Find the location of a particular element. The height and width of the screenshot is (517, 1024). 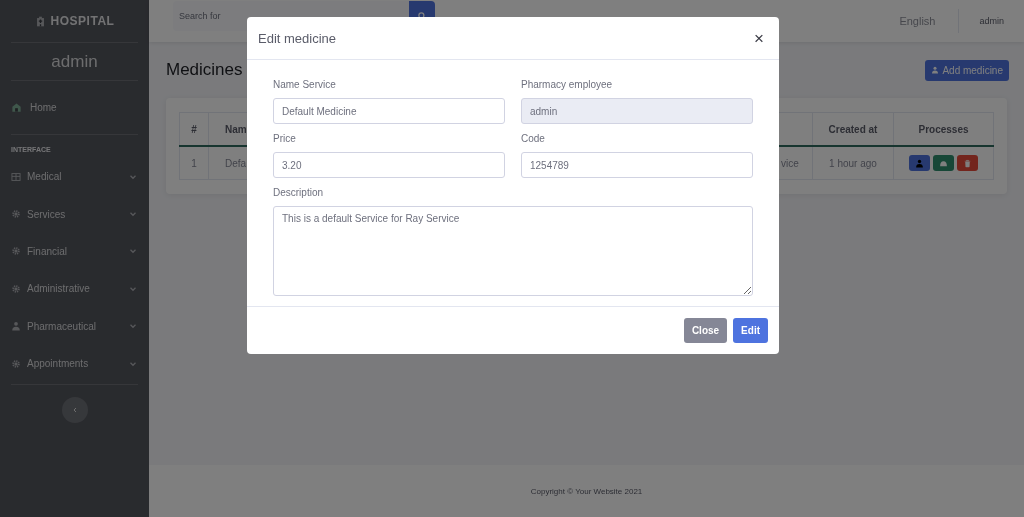

footer-copyright: Copyright © Your Website 2021 is located at coordinates (586, 491).